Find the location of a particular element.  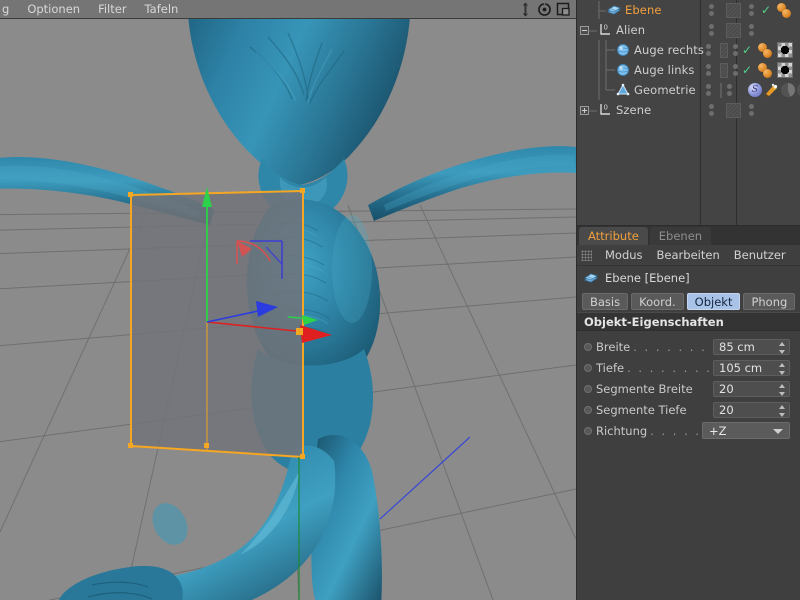

phong-tag-icon is located at coordinates (788, 90).